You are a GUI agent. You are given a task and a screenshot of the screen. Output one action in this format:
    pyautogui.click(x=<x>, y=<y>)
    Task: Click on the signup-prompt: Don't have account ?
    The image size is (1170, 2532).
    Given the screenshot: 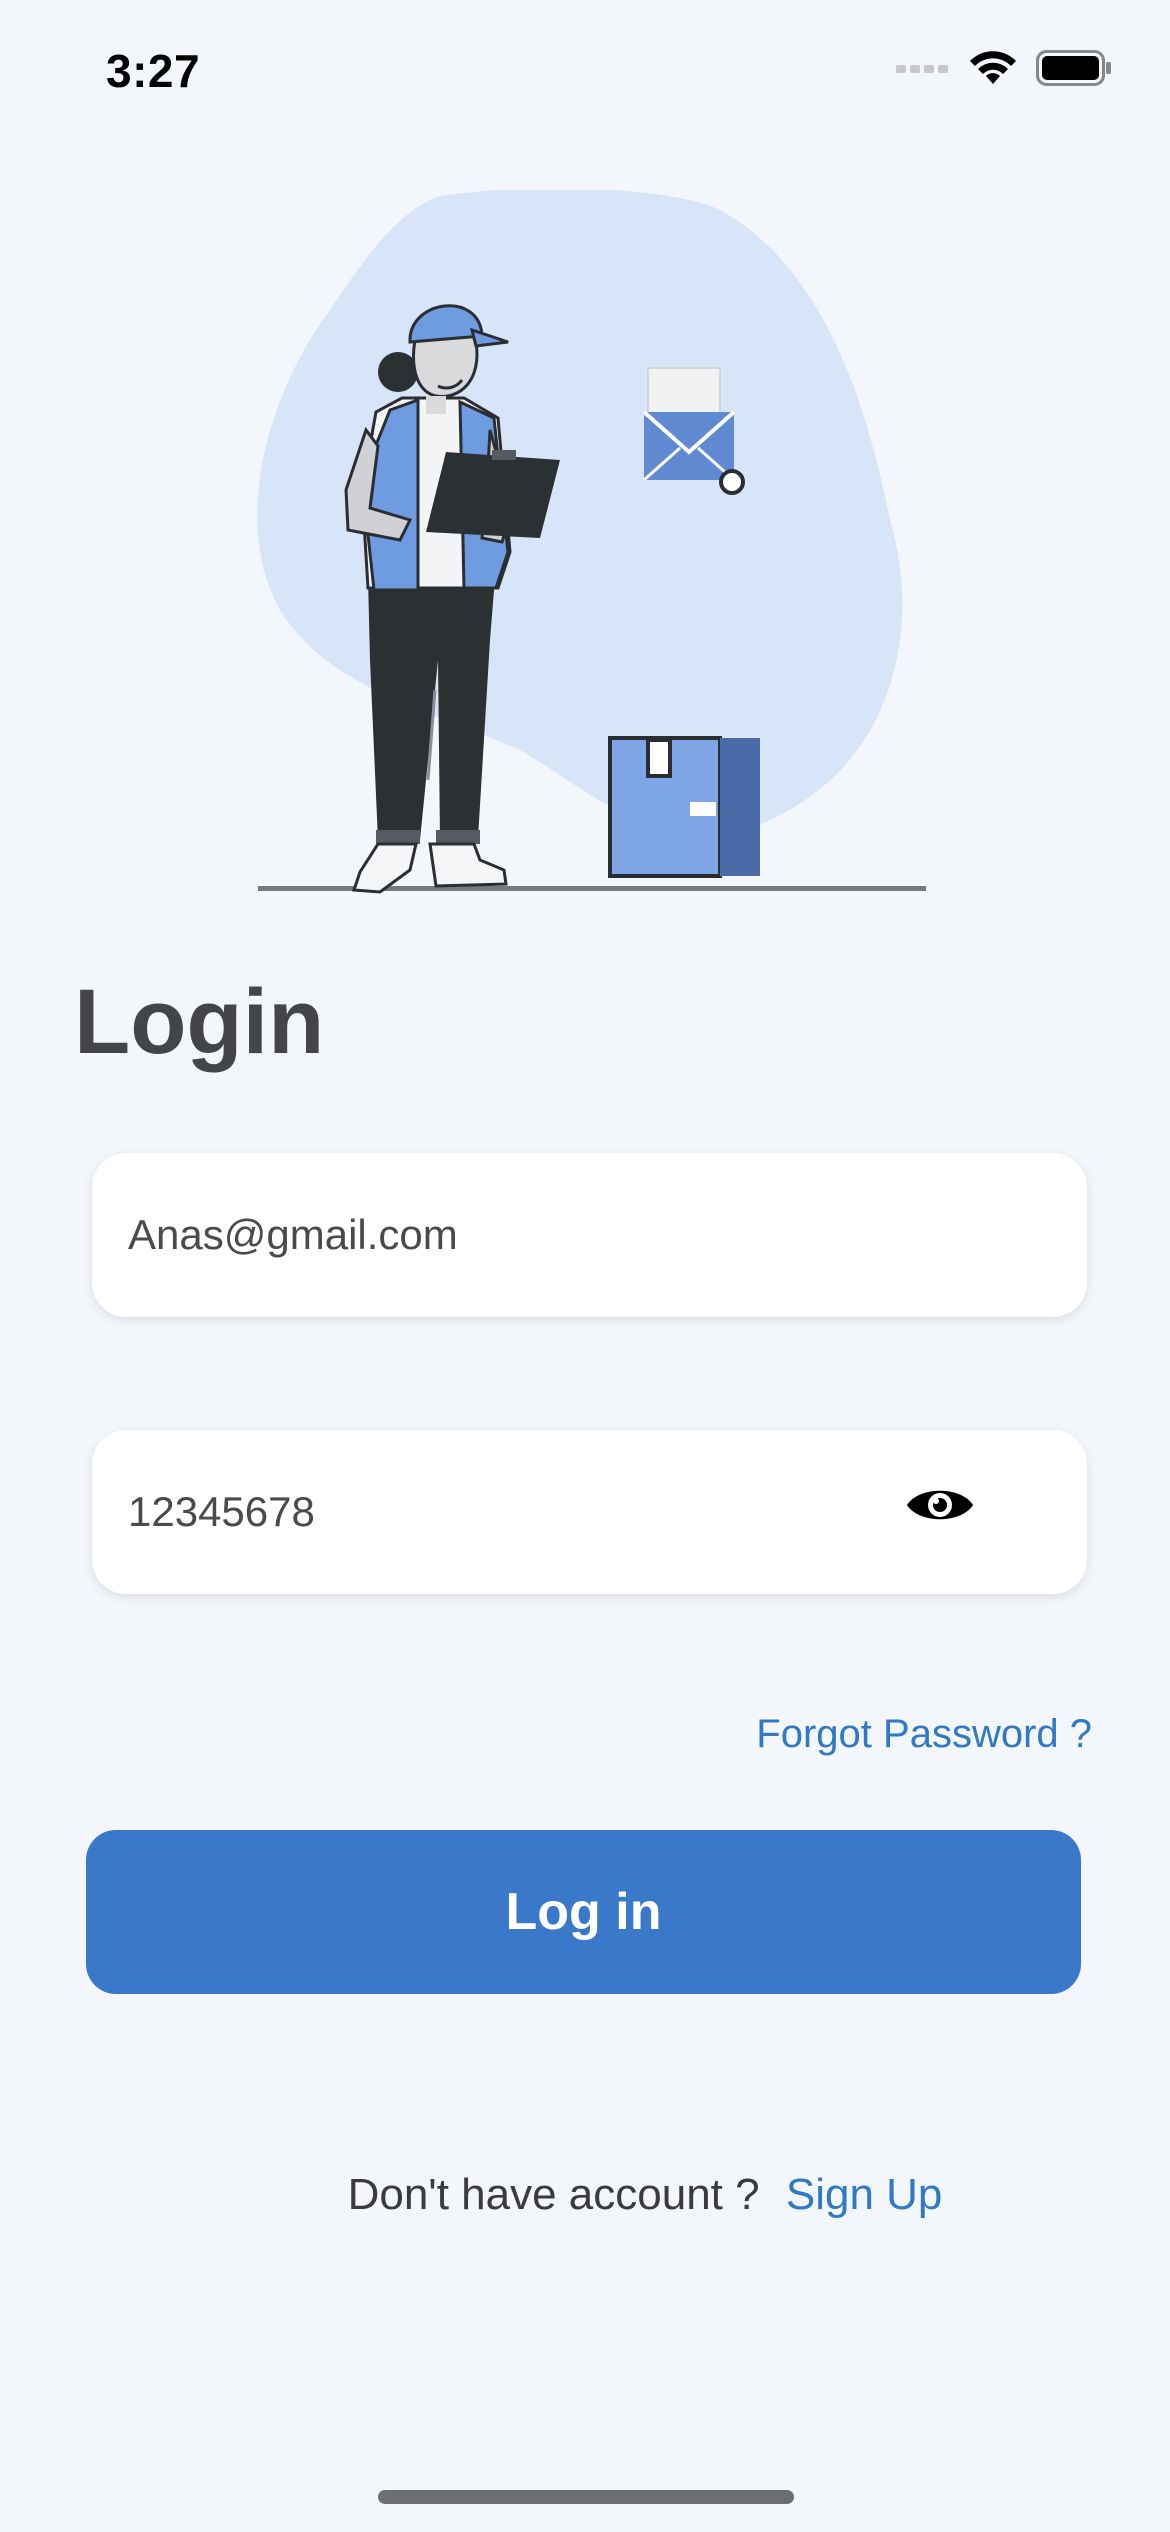 What is the action you would take?
    pyautogui.click(x=553, y=2194)
    